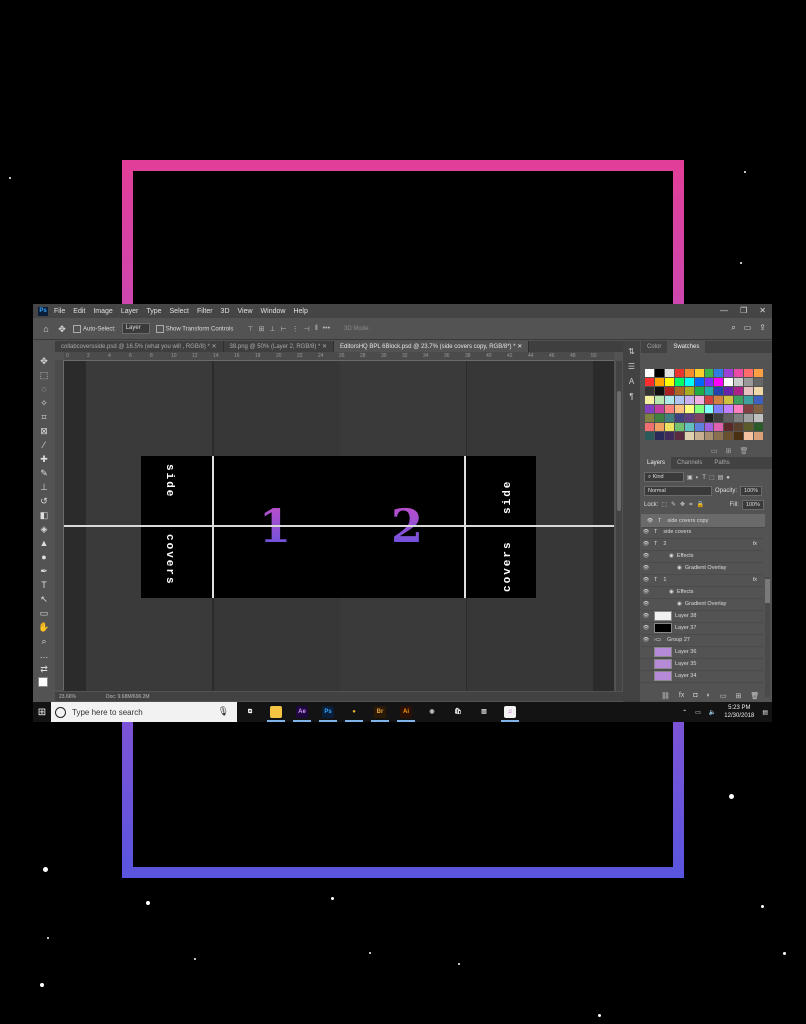 The image size is (806, 1024). I want to click on tab-channels: Channels, so click(689, 463).